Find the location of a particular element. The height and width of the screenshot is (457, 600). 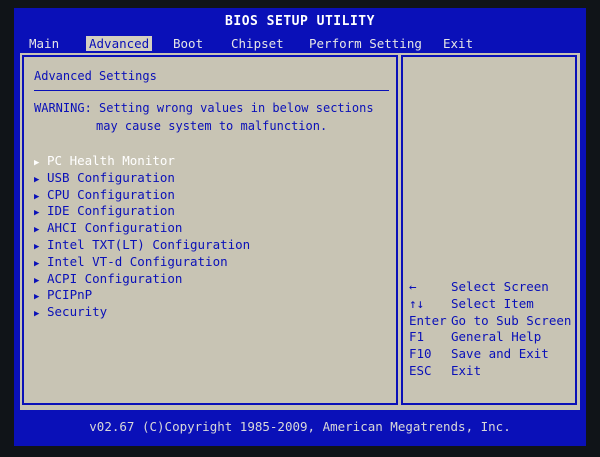

menu-tab-perform-setting: Perform Setting is located at coordinates (365, 43).